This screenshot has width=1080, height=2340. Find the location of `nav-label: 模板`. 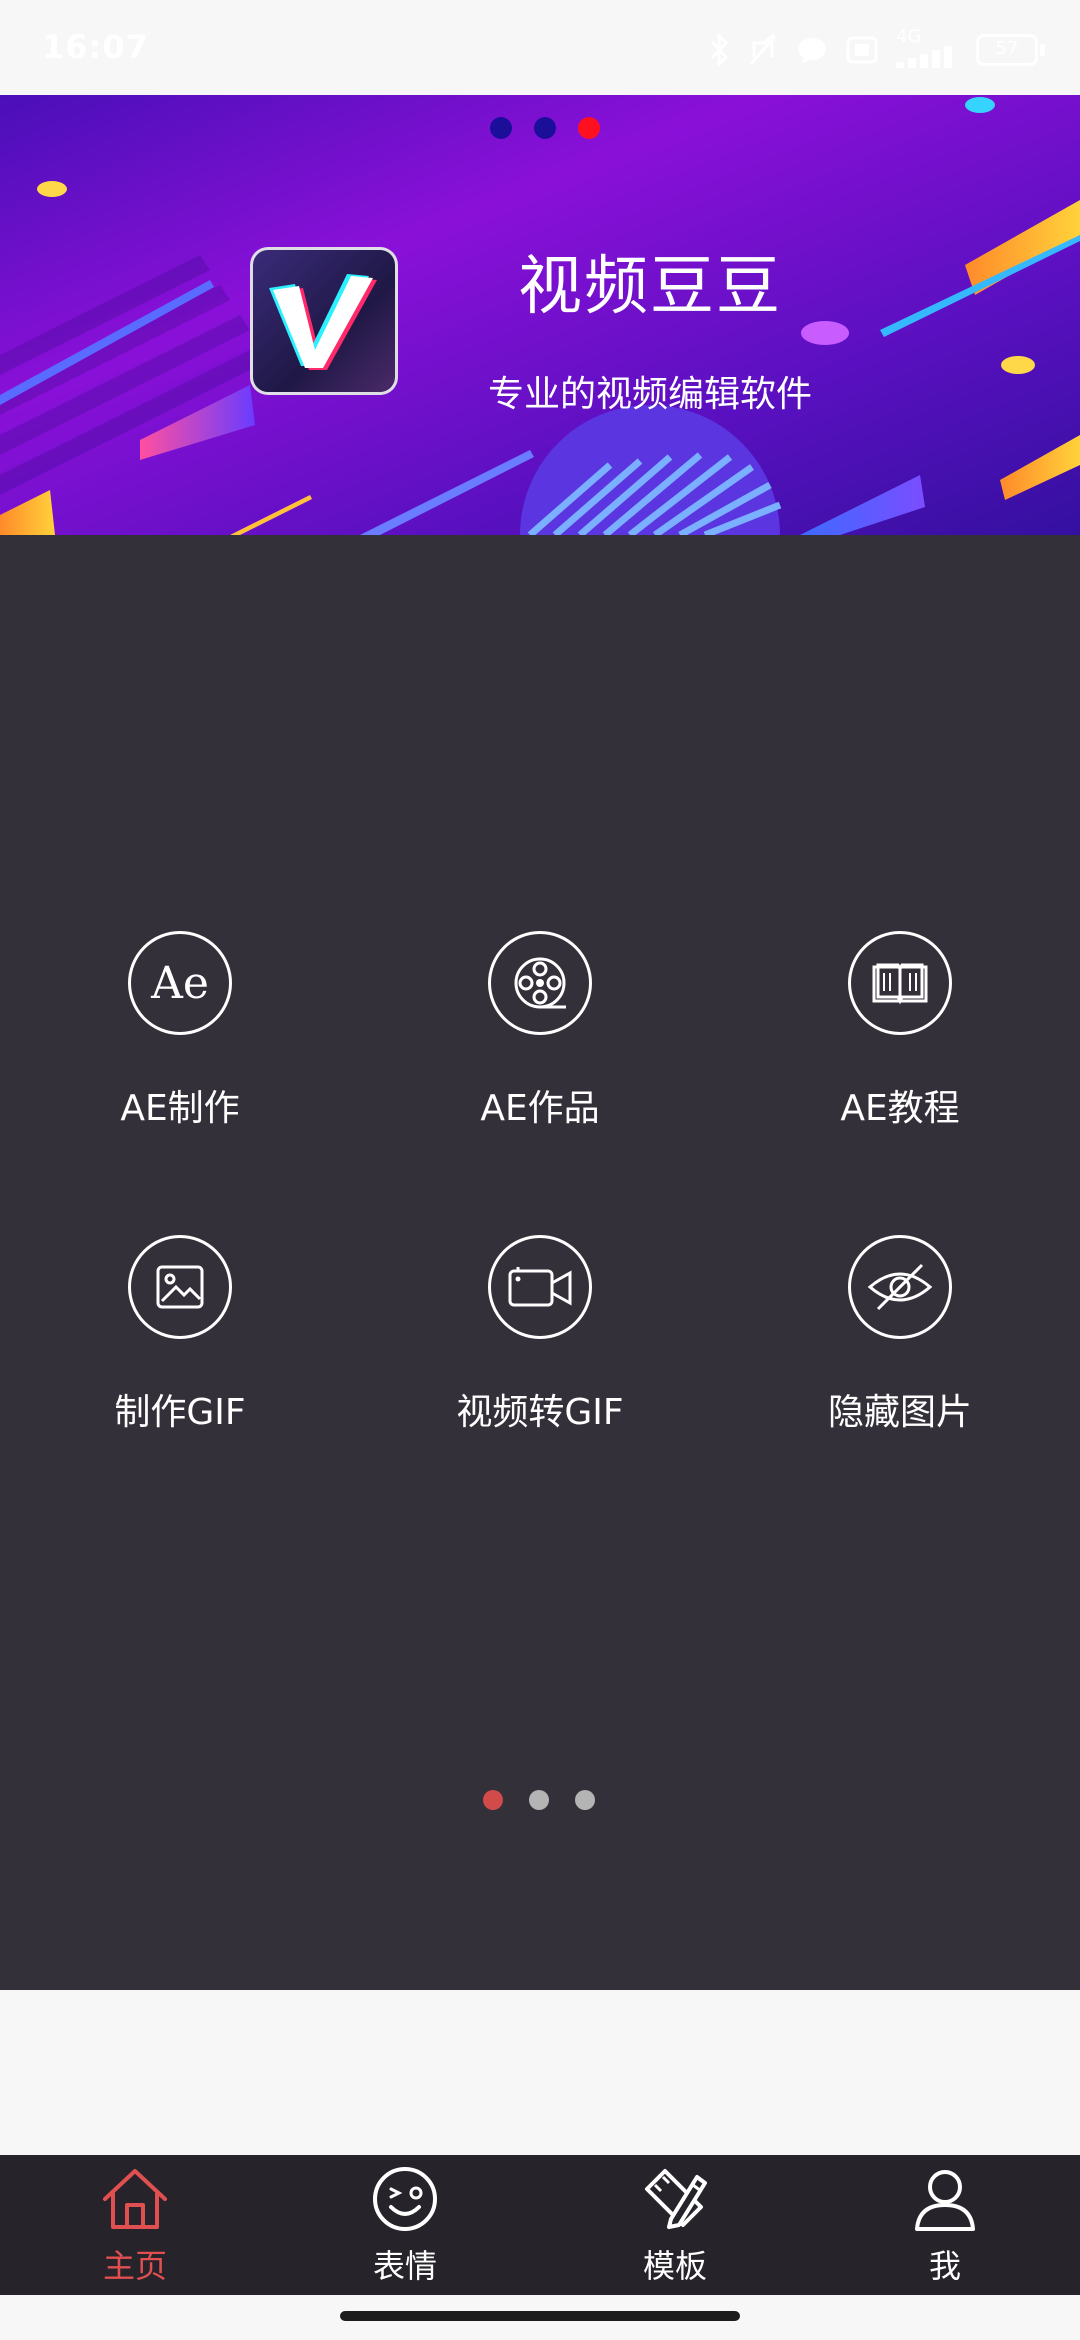

nav-label: 模板 is located at coordinates (674, 2266).